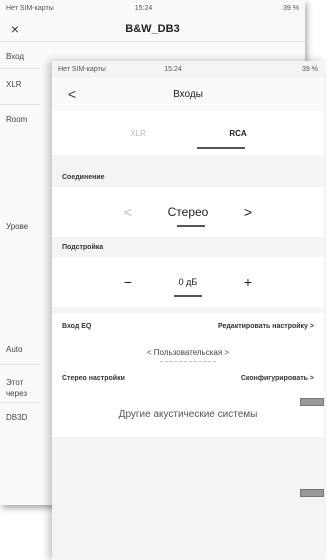 This screenshot has width=327, height=560. Describe the element at coordinates (128, 212) in the screenshot. I see `prev-icon: <` at that location.